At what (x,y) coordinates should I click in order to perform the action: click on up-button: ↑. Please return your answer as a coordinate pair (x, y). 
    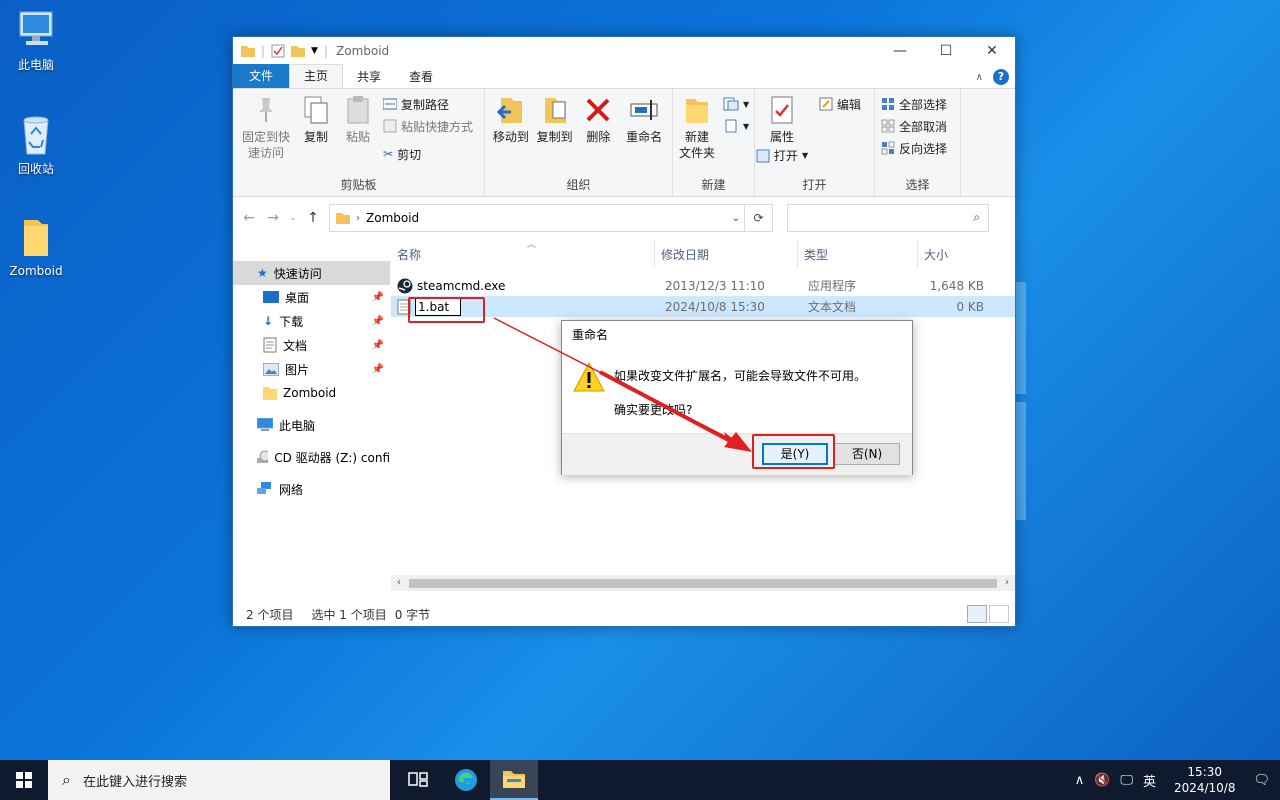
    Looking at the image, I should click on (313, 218).